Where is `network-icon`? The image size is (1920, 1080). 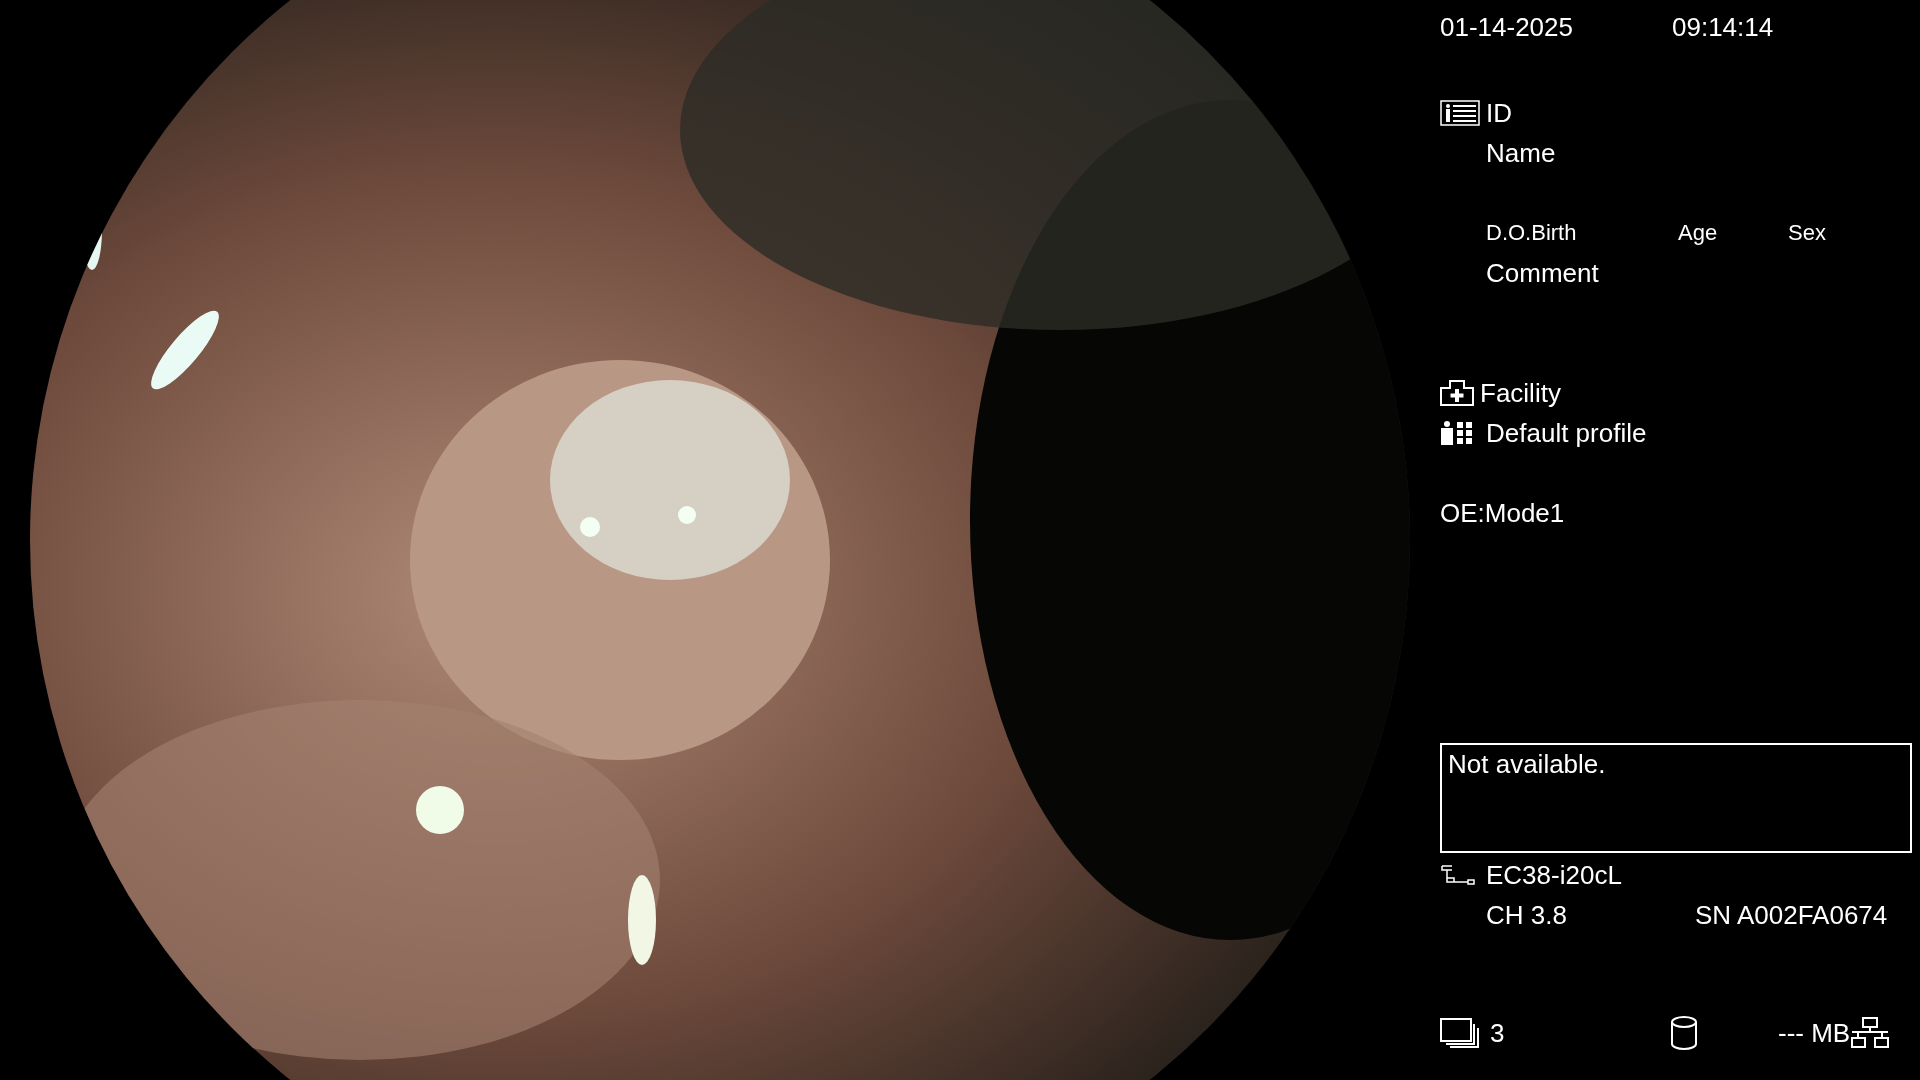
network-icon is located at coordinates (1870, 1033).